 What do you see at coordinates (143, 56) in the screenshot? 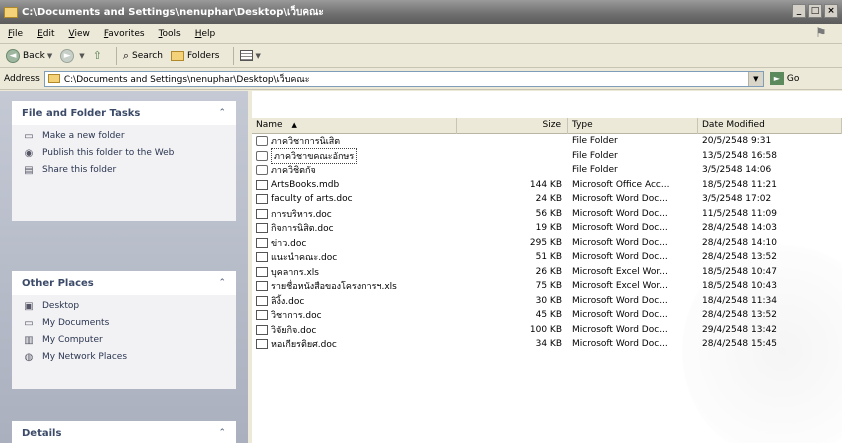
I see `search-button: ⌕ Search` at bounding box center [143, 56].